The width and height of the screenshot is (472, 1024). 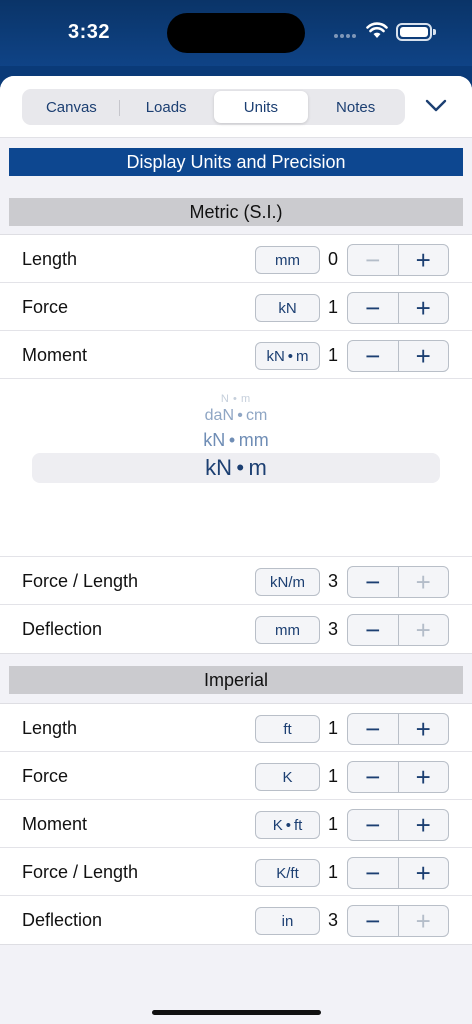 I want to click on unit-button: K • ft, so click(x=287, y=825).